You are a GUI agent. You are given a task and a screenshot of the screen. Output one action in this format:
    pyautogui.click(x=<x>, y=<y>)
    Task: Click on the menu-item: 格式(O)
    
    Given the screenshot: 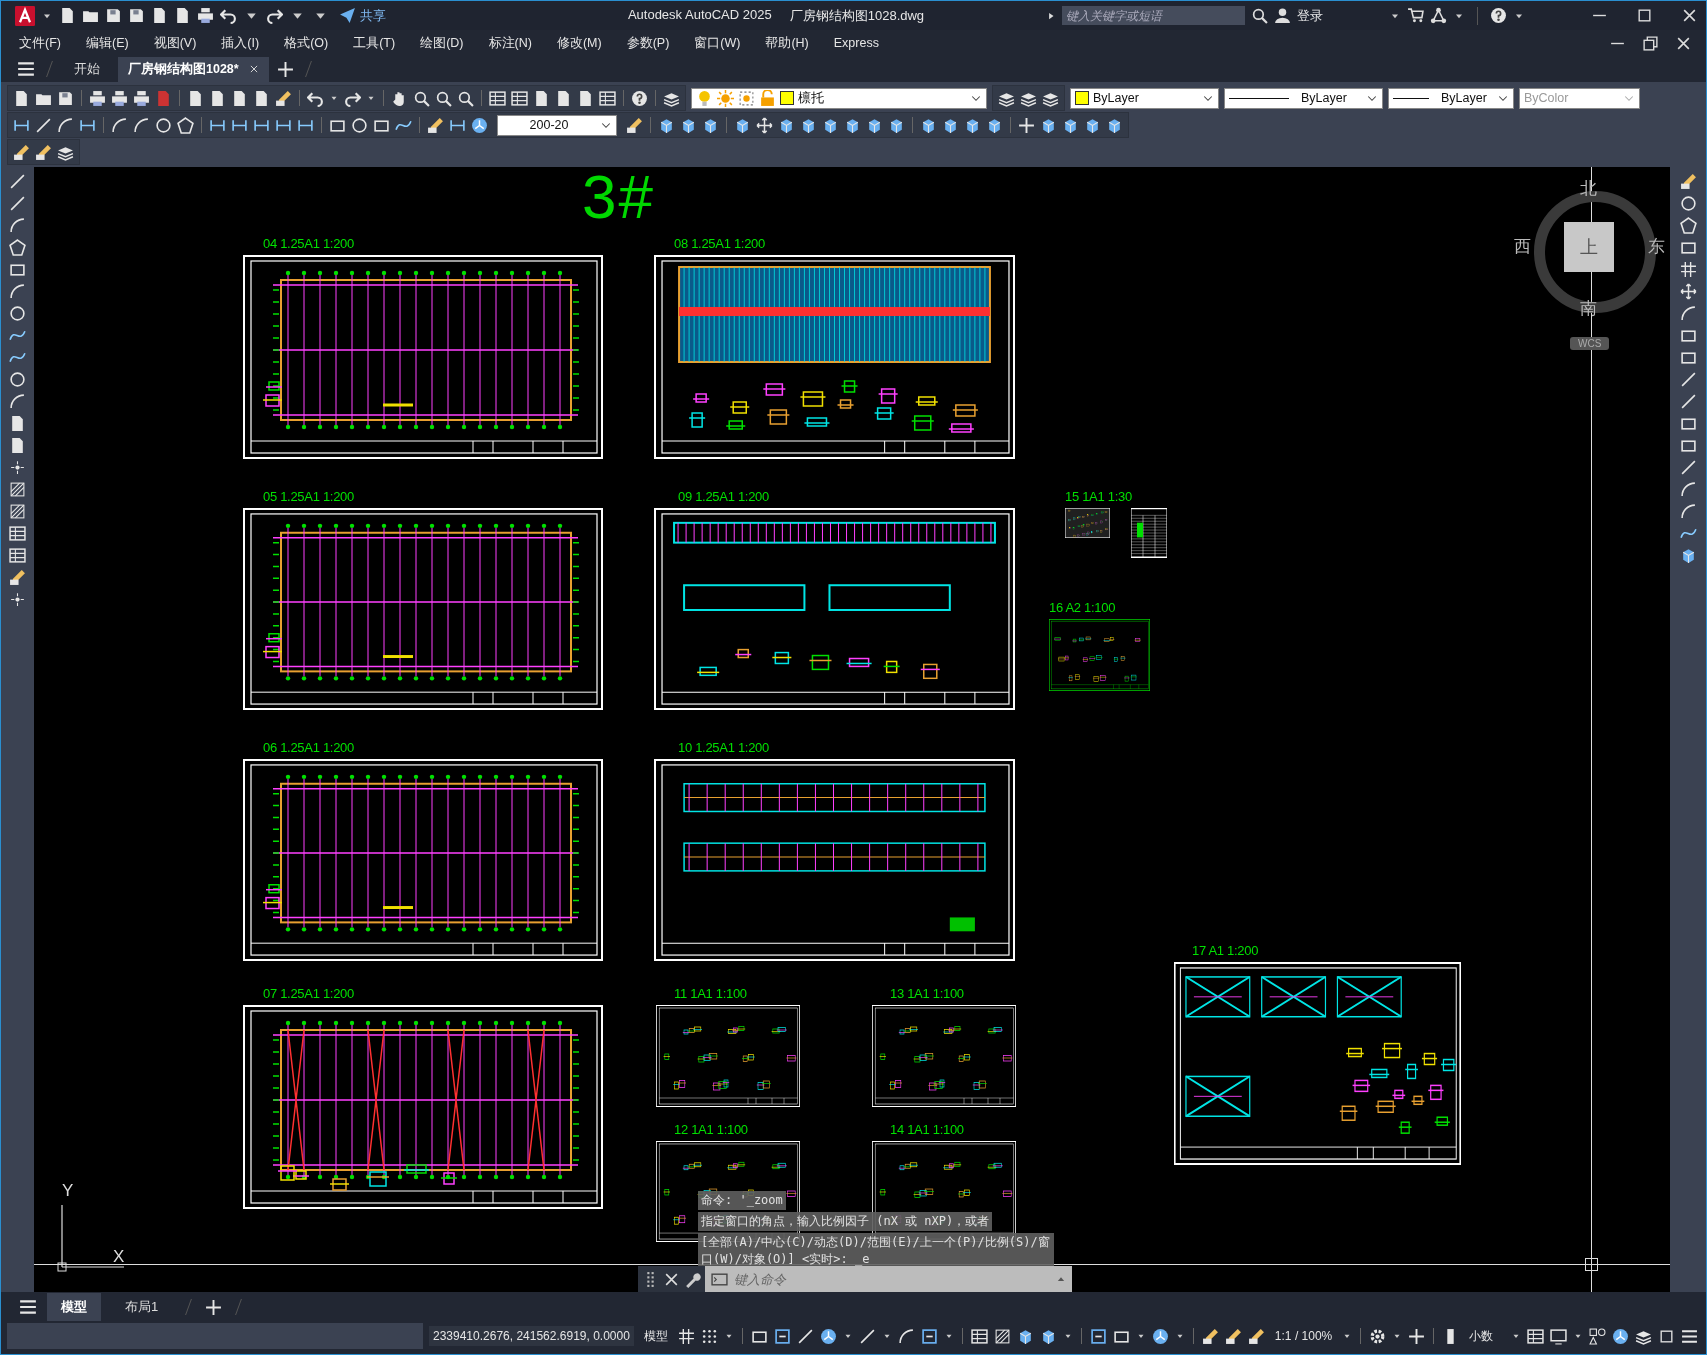 What is the action you would take?
    pyautogui.click(x=312, y=43)
    